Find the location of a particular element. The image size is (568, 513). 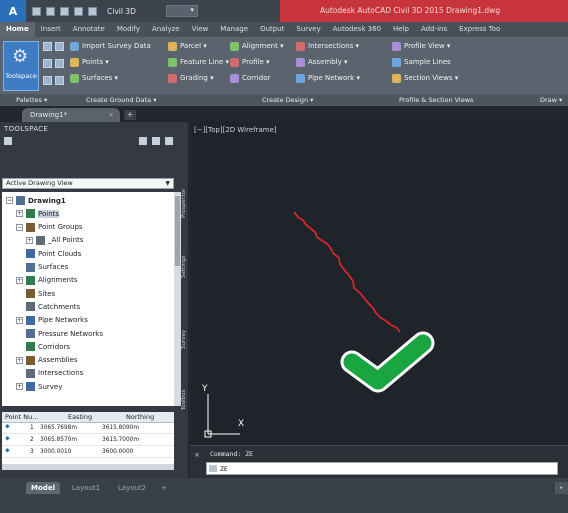

design-col3-item-1: Assembly ▾ is located at coordinates (328, 62).